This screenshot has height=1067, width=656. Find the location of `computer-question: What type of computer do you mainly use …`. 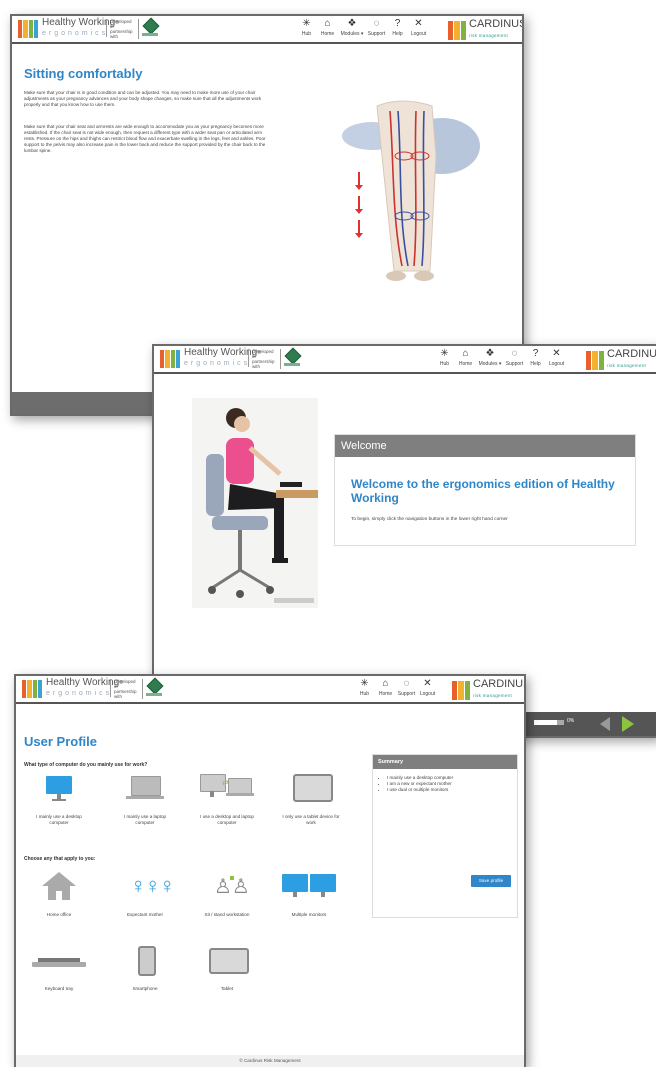

computer-question: What type of computer do you mainly use … is located at coordinates (86, 765).